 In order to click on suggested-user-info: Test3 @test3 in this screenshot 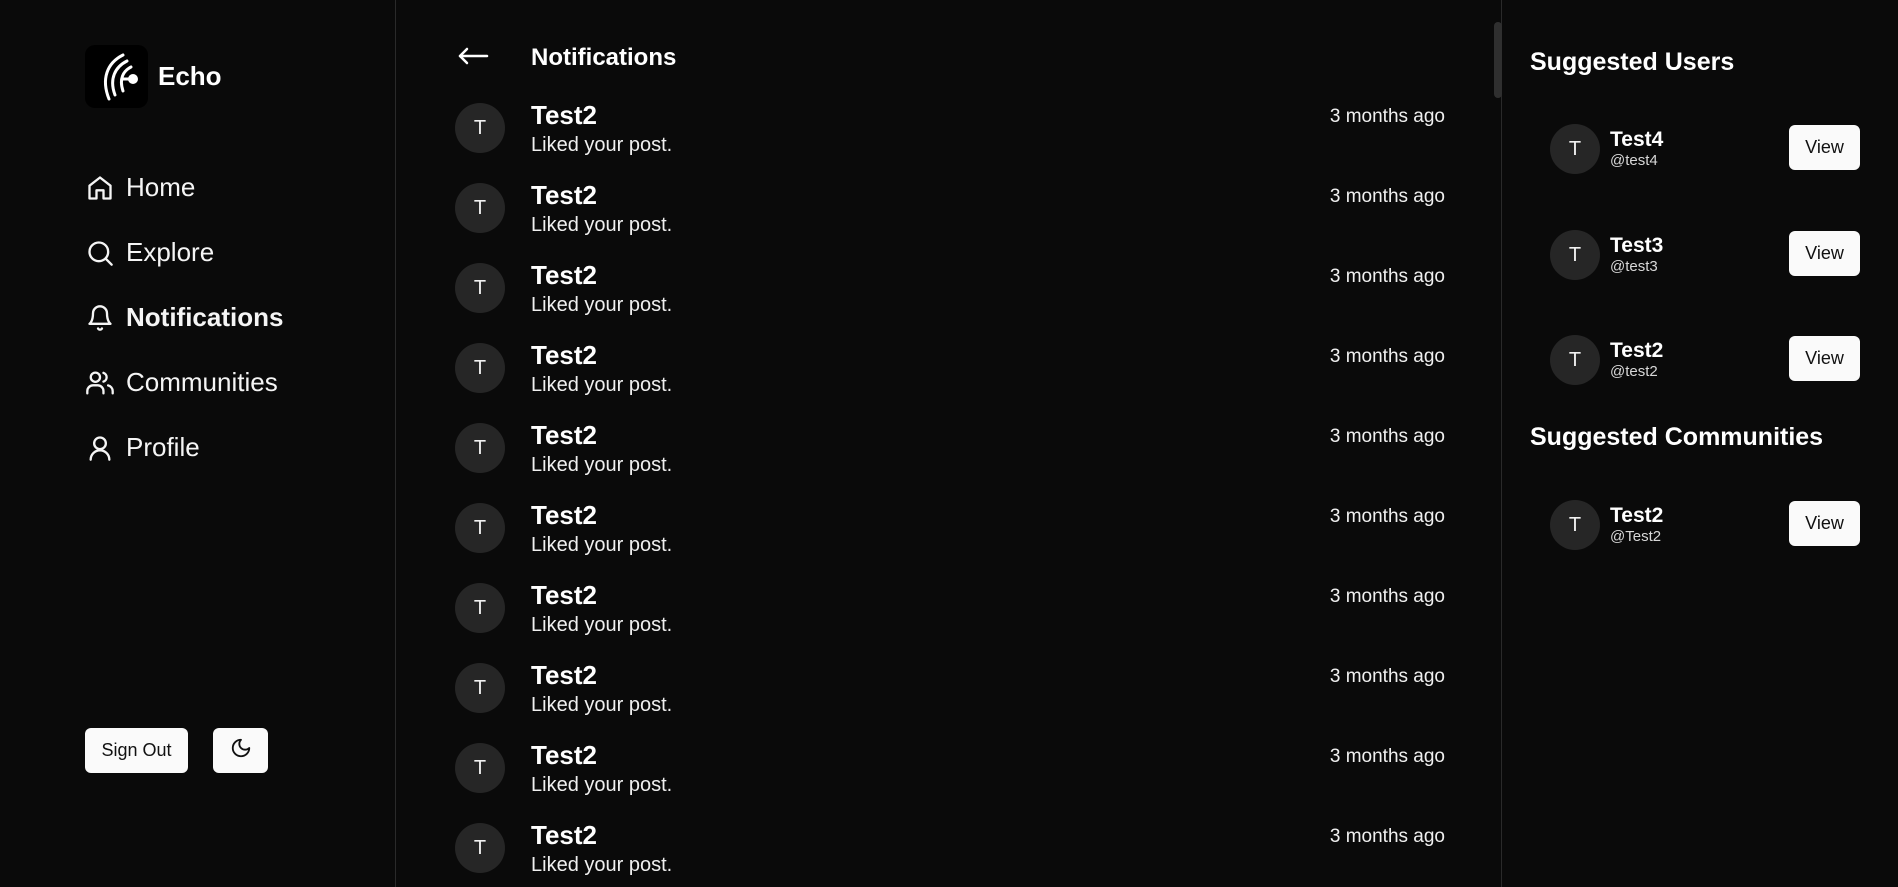, I will do `click(1636, 255)`.